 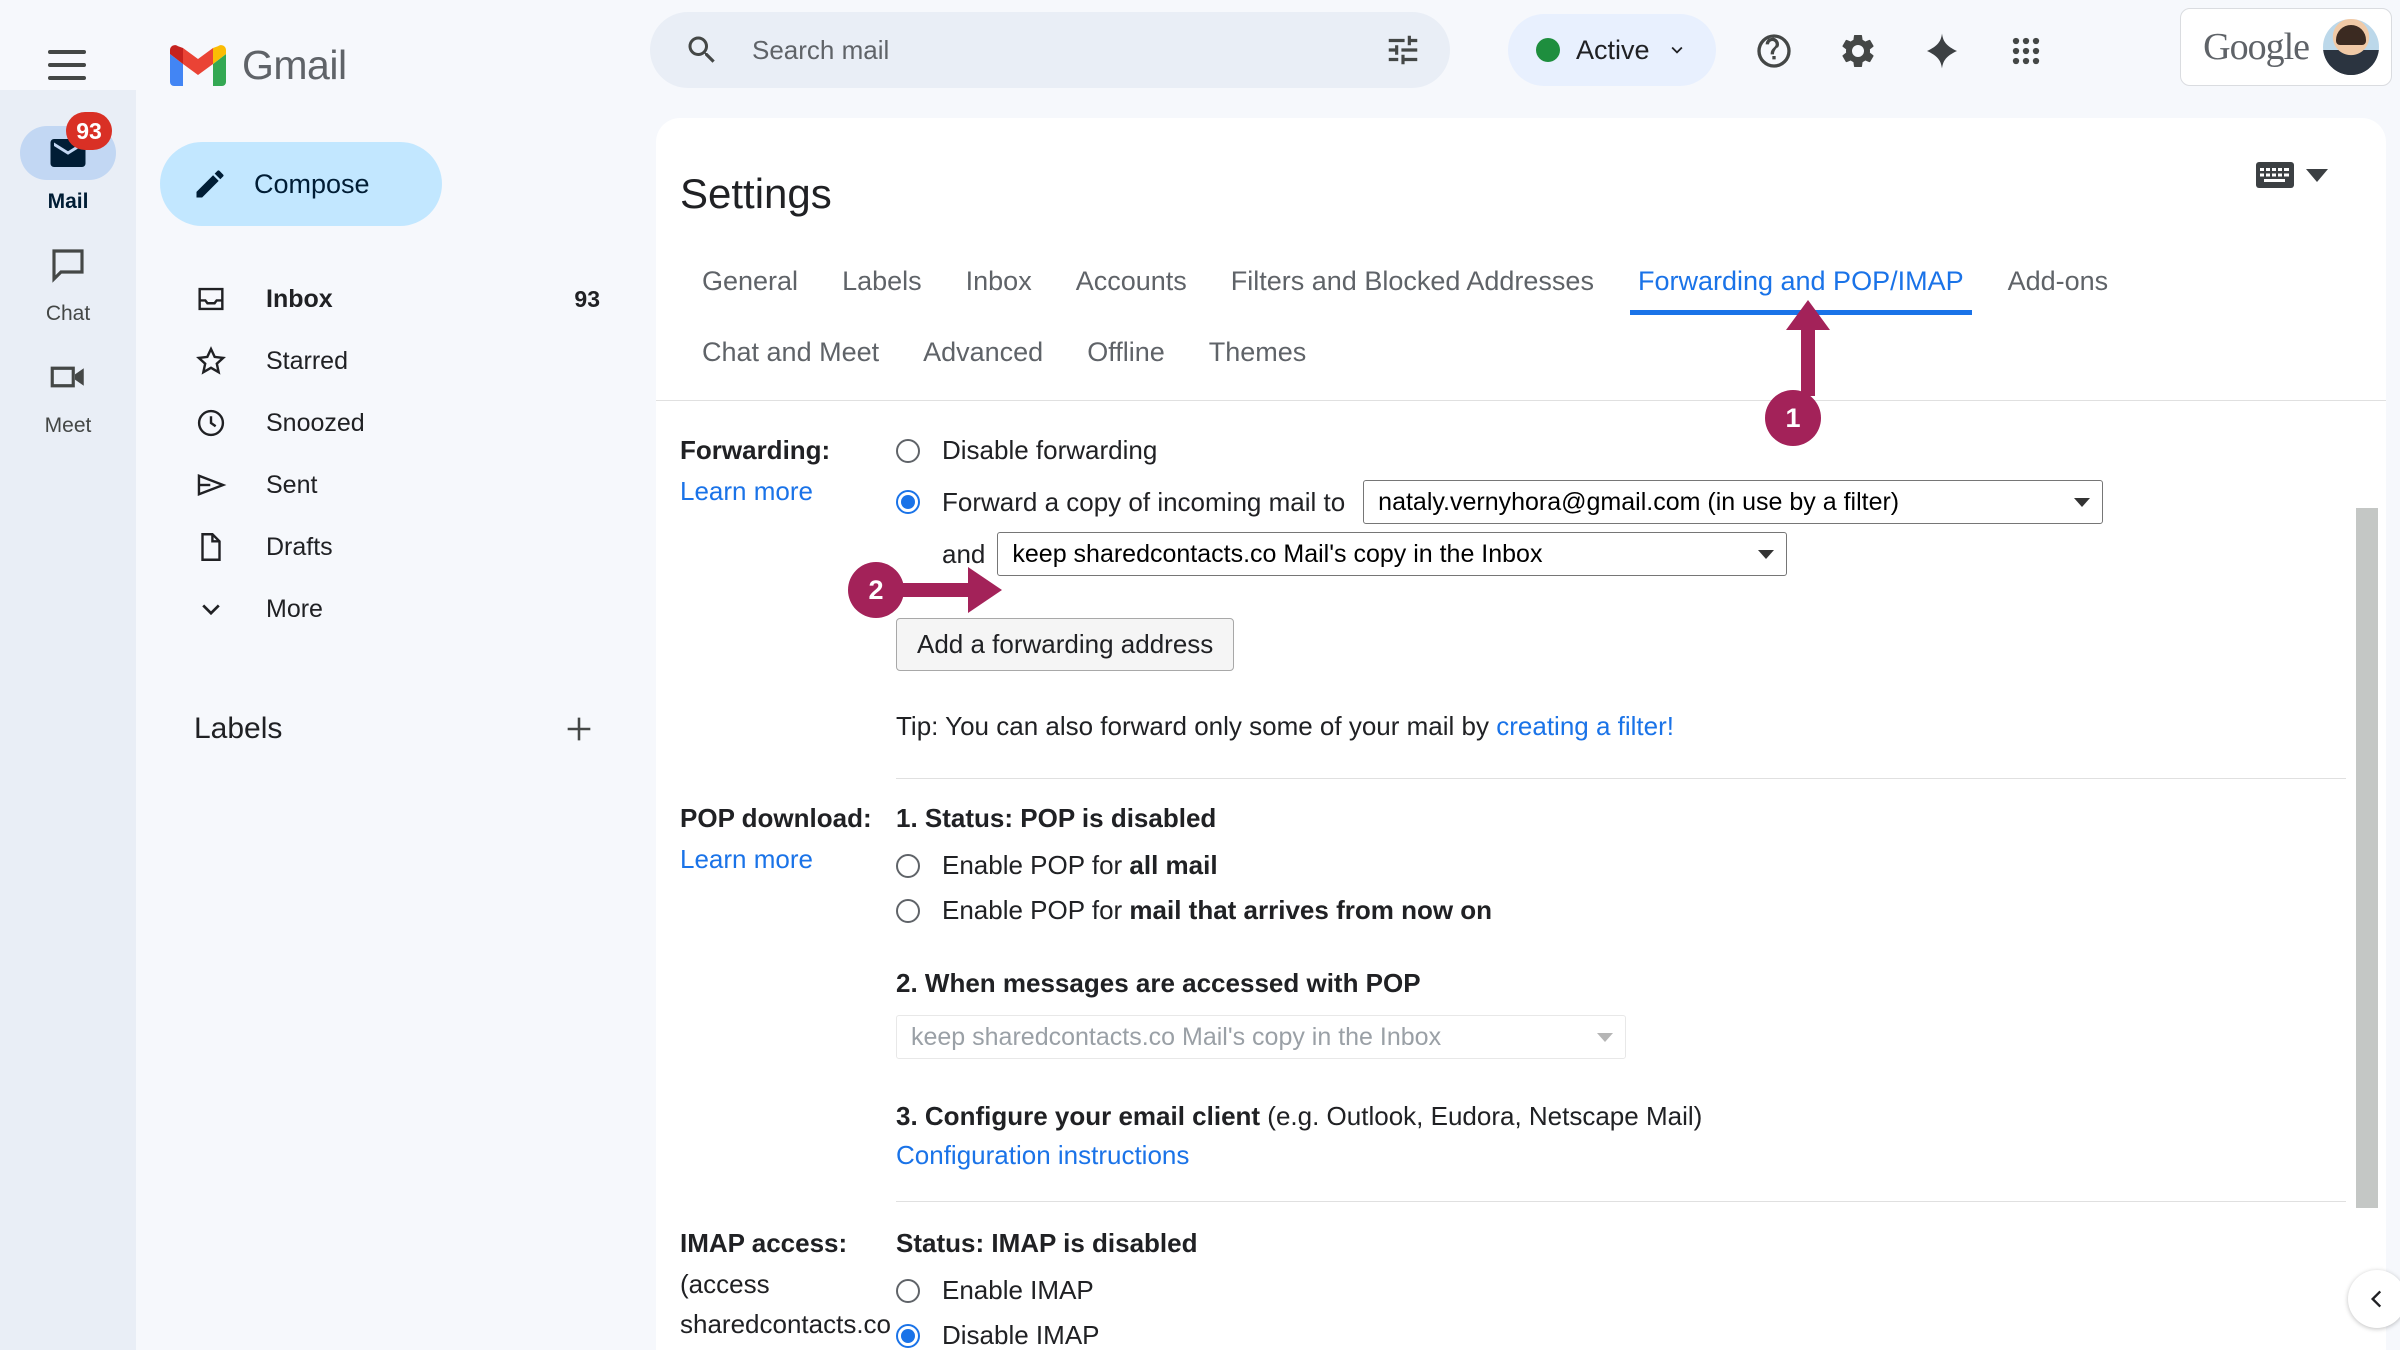 What do you see at coordinates (299, 546) in the screenshot?
I see `sidebar-item-label: Drafts` at bounding box center [299, 546].